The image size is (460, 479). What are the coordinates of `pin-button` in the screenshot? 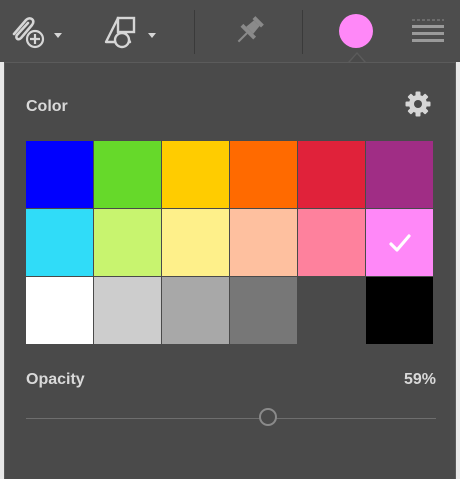 It's located at (249, 31).